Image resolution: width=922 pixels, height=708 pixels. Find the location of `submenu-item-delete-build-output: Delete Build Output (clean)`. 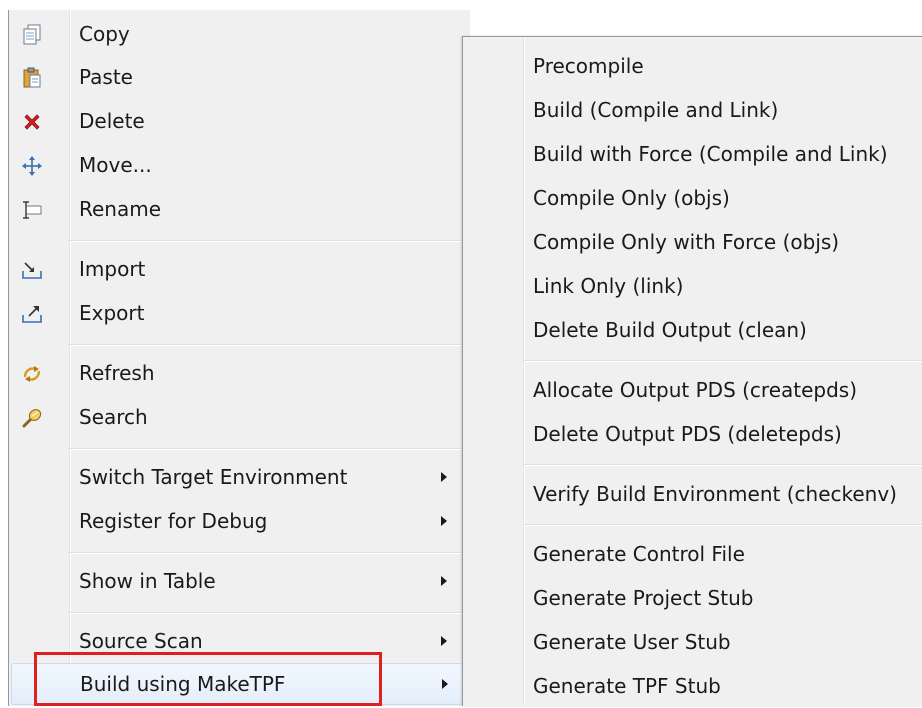

submenu-item-delete-build-output: Delete Build Output (clean) is located at coordinates (692, 330).